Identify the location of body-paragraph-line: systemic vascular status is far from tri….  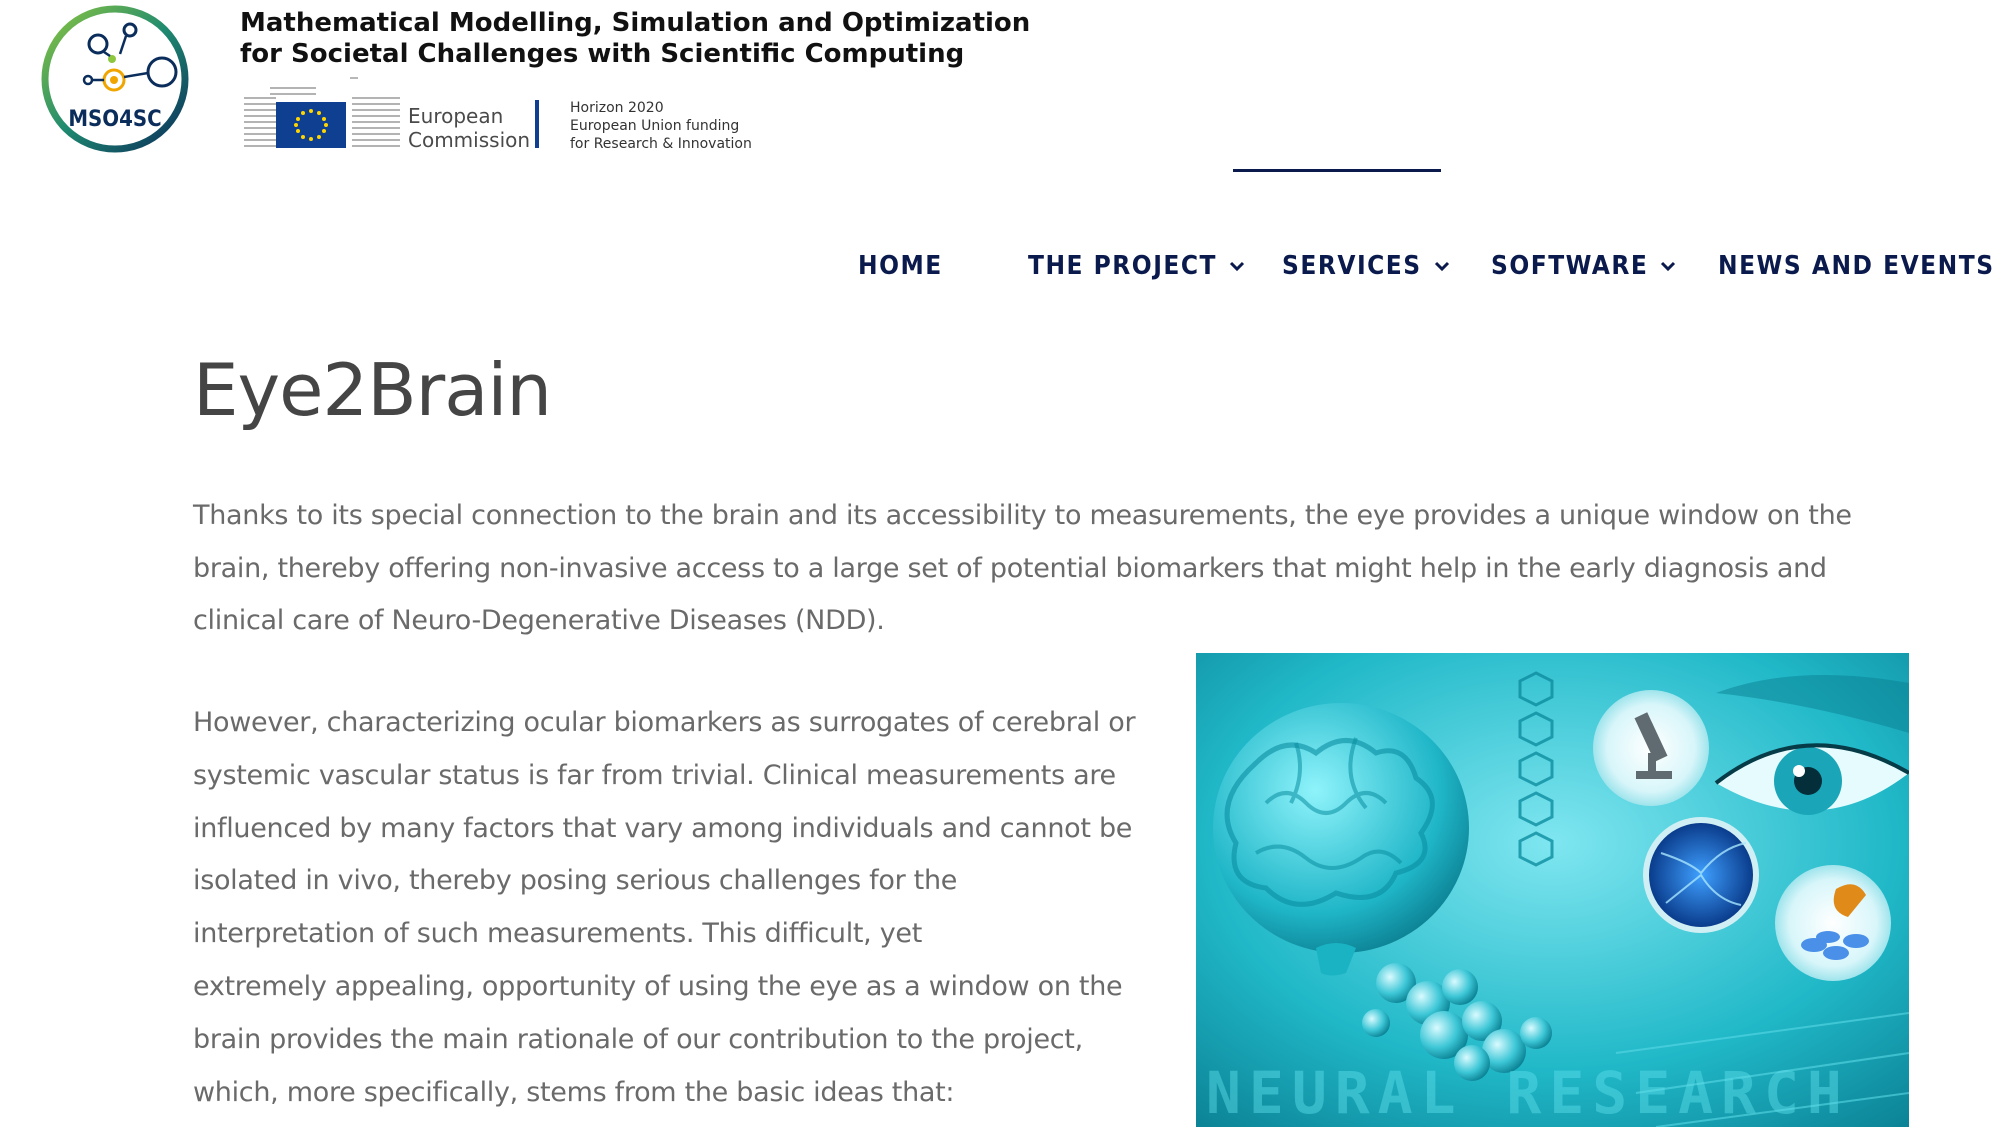
(654, 775).